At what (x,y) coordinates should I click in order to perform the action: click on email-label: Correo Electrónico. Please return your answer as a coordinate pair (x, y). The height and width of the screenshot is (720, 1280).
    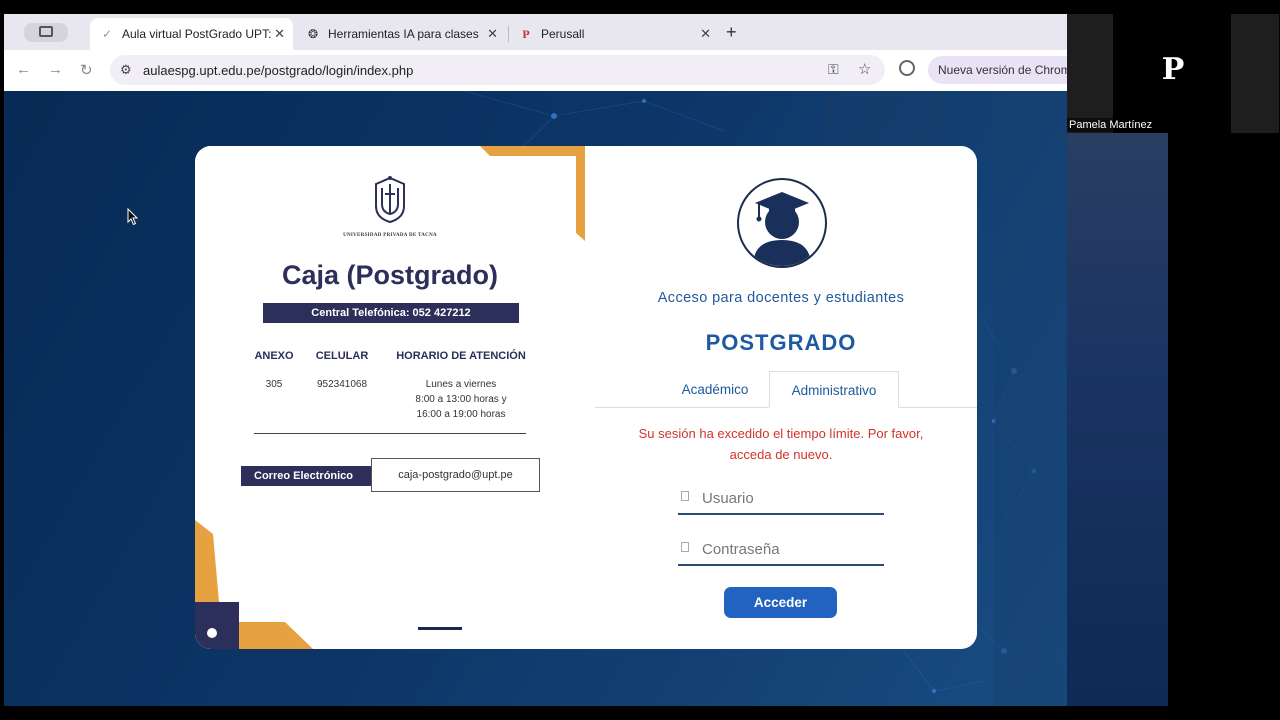
    Looking at the image, I should click on (313, 476).